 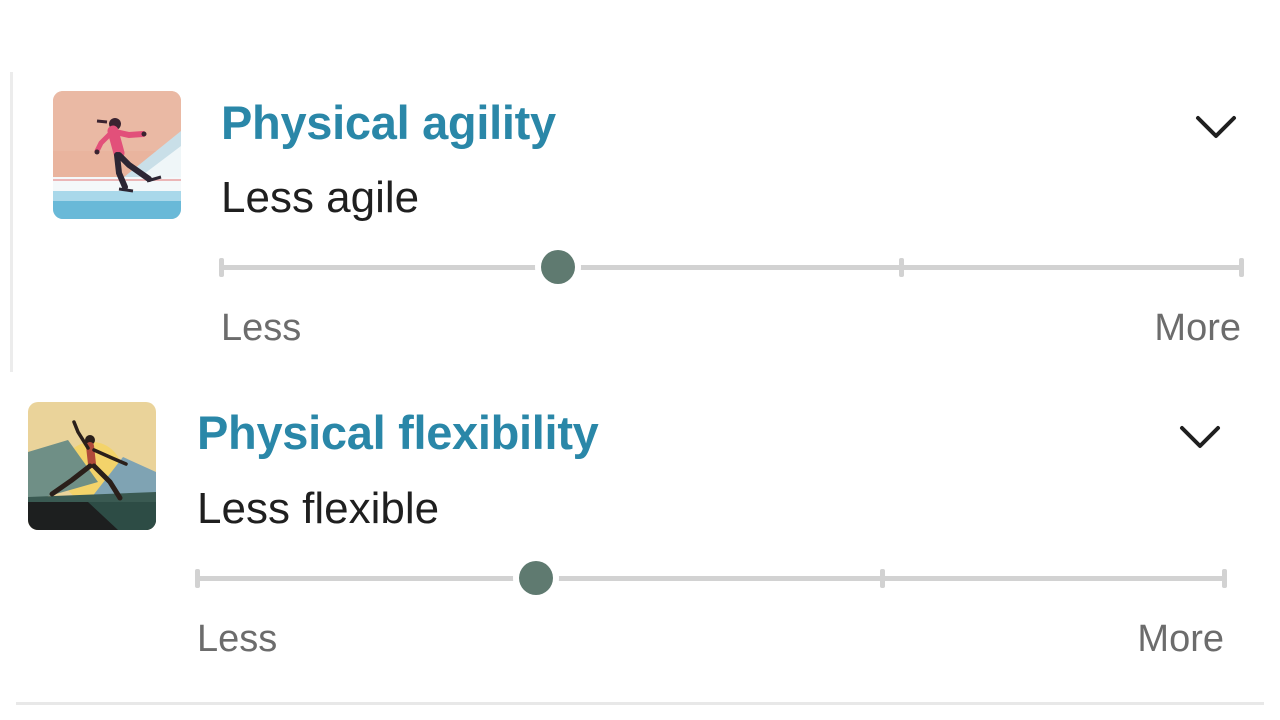 What do you see at coordinates (398, 432) in the screenshot?
I see `trait-title: Physical flexibility` at bounding box center [398, 432].